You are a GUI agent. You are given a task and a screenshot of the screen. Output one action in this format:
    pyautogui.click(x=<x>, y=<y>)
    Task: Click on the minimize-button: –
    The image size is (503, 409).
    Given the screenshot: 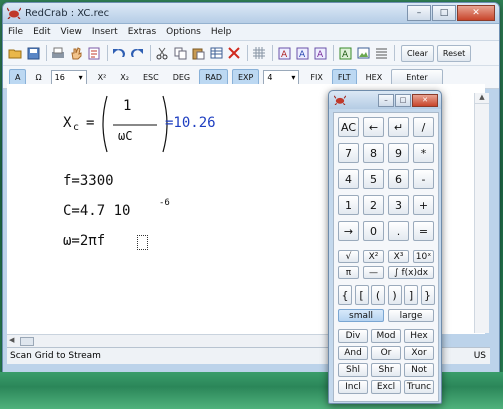 What is the action you would take?
    pyautogui.click(x=419, y=13)
    